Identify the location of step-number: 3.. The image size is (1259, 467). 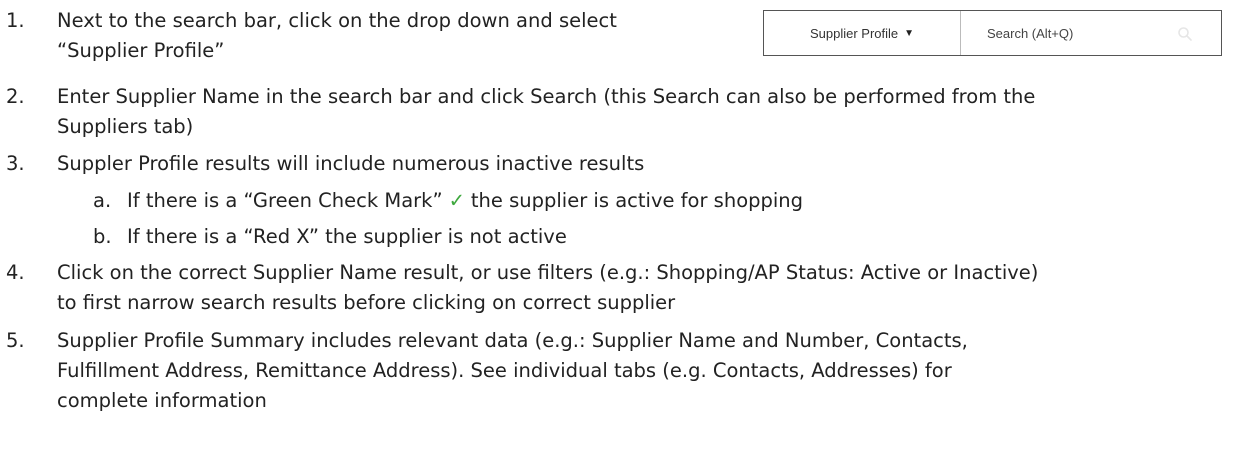
(15, 163).